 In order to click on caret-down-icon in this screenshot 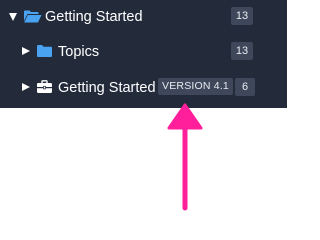, I will do `click(13, 17)`.